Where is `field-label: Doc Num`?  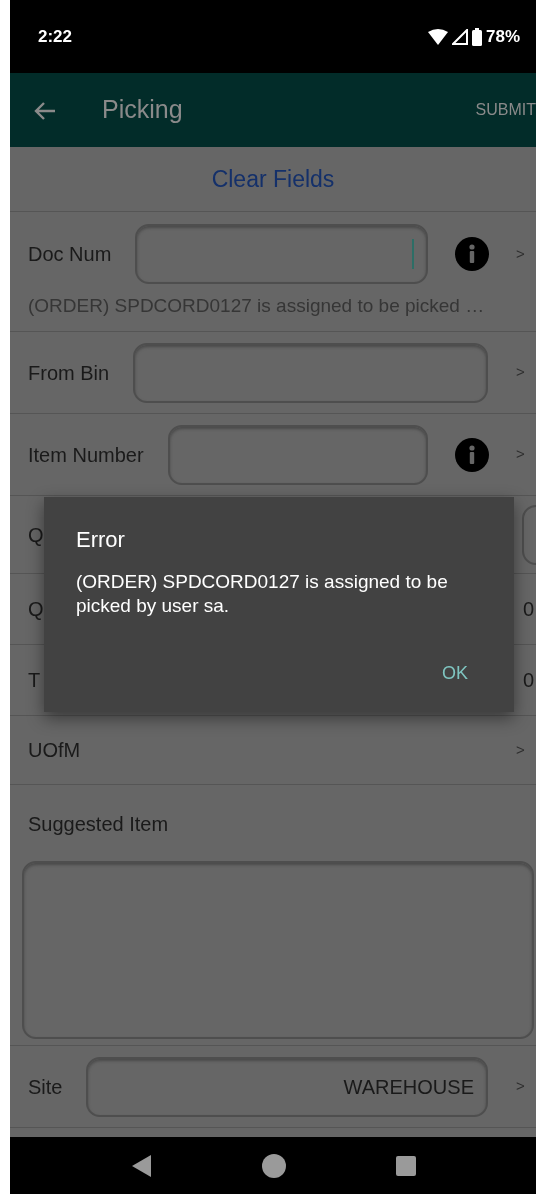
field-label: Doc Num is located at coordinates (70, 255).